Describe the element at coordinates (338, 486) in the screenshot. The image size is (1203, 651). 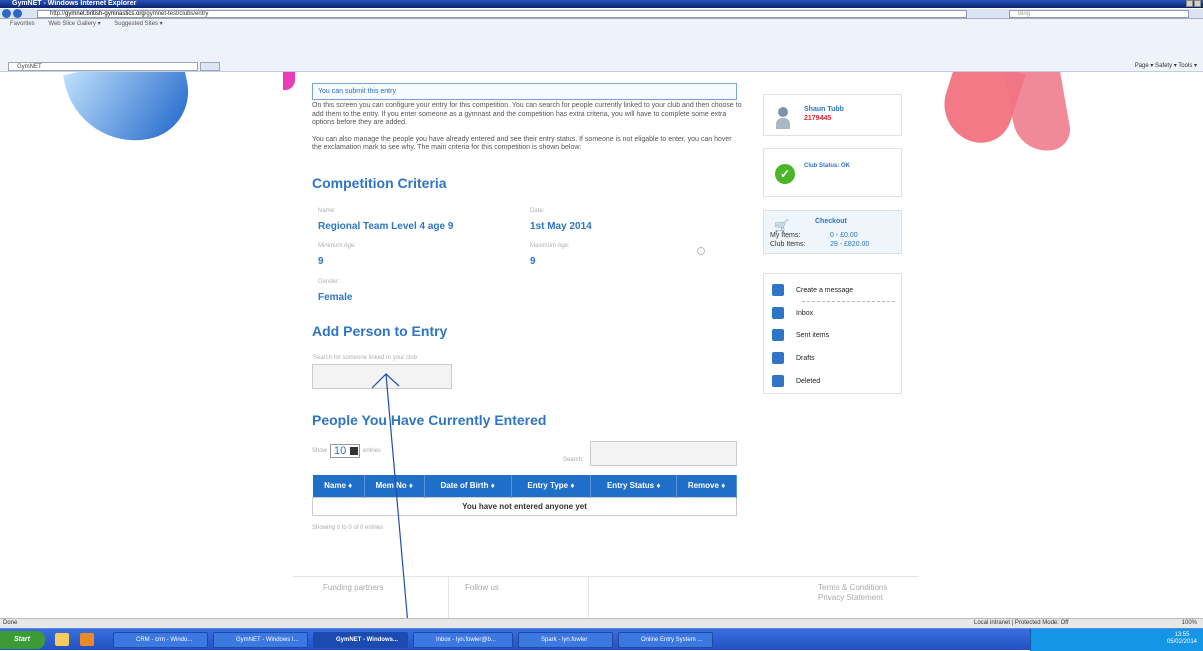
I see `column-name: Name ♦` at that location.